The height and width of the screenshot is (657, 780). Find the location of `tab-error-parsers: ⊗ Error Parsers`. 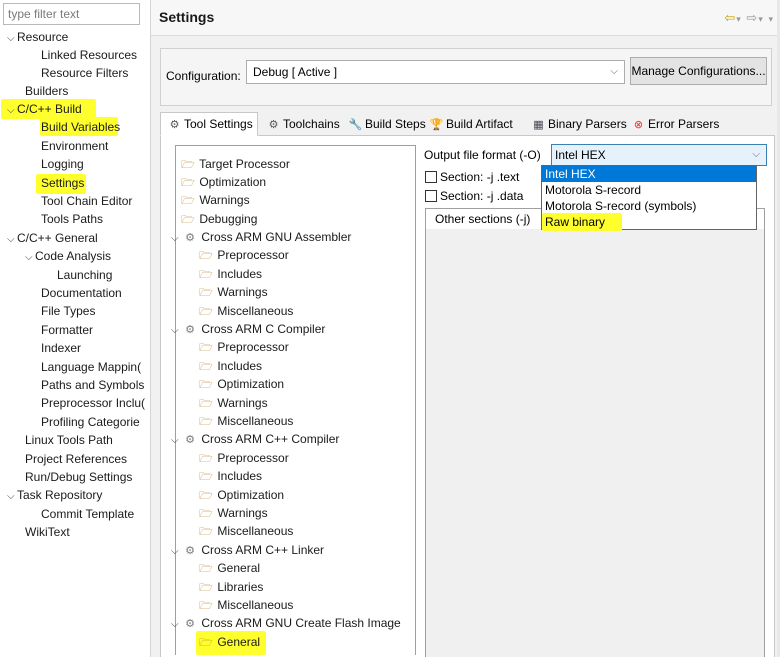

tab-error-parsers: ⊗ Error Parsers is located at coordinates (672, 124).